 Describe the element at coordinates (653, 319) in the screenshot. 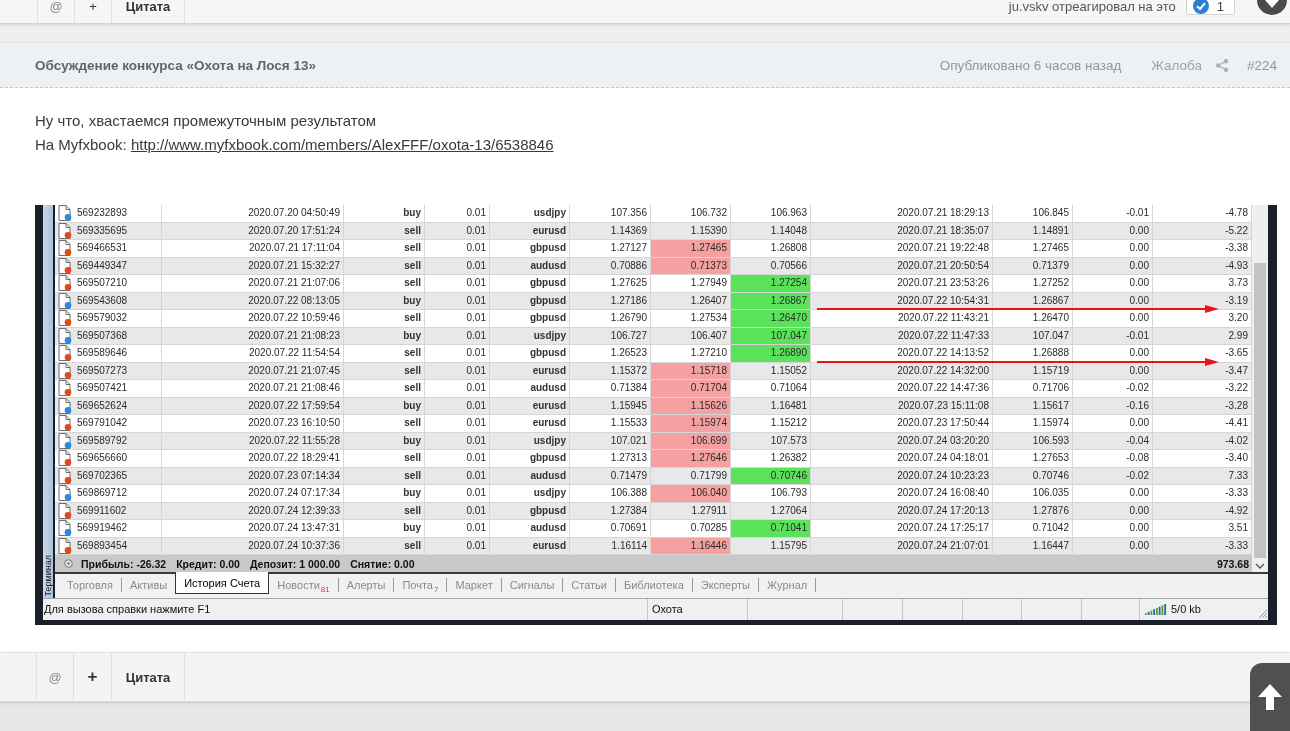

I see `table-row: 569579032 2020.07.22 10:59:46 sell 0.01 gbpusd 1.26790 1.27534 1.26470 2020.07.22 11:43:21 1.26470 0.00 3.20` at that location.